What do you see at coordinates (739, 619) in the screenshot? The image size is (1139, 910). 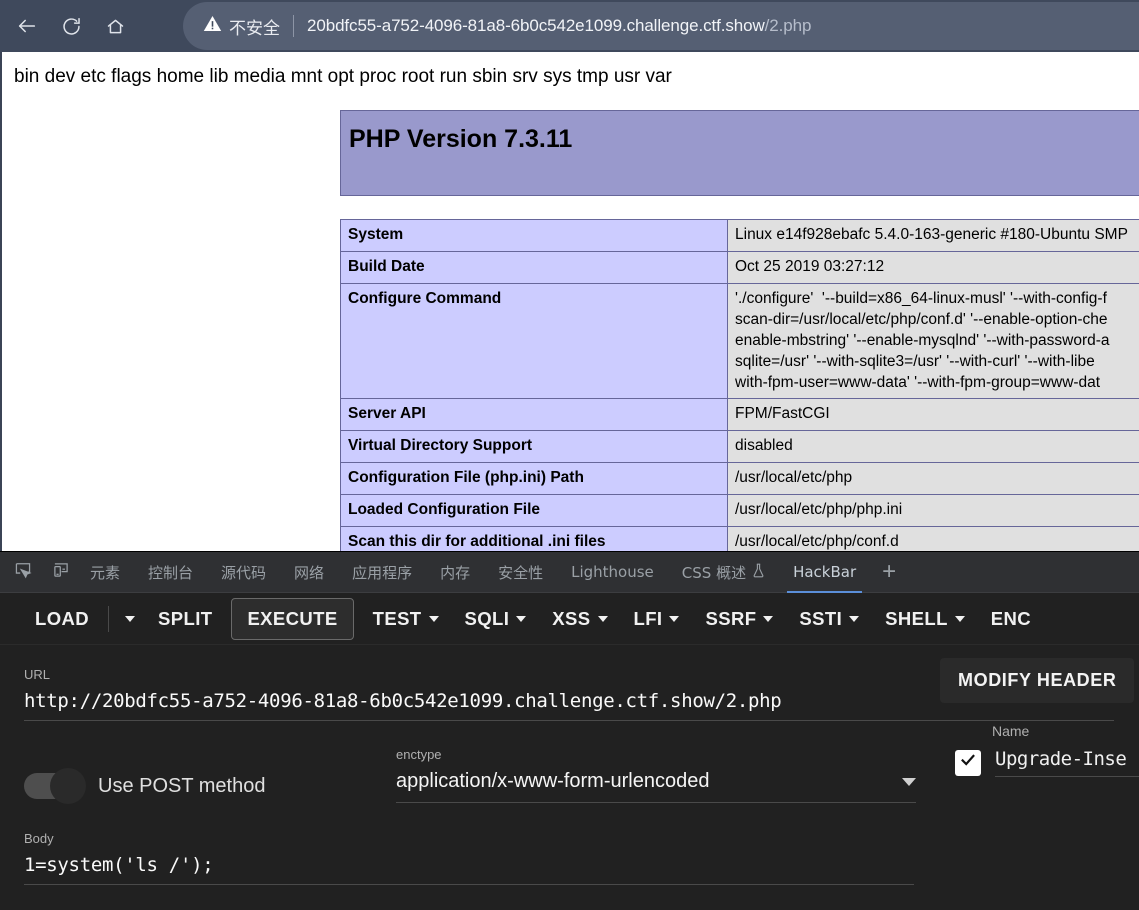 I see `ssrf-menu-button: SSRF` at bounding box center [739, 619].